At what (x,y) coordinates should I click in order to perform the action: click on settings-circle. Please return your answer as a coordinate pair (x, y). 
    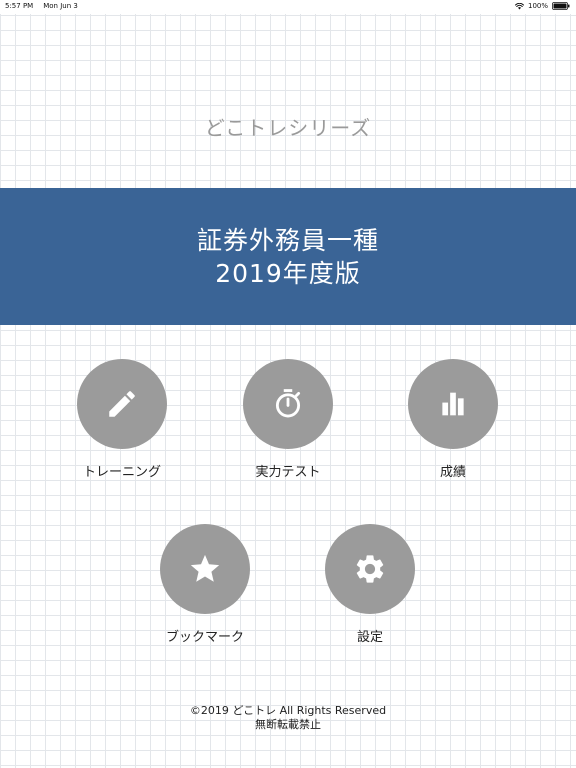
    Looking at the image, I should click on (370, 569).